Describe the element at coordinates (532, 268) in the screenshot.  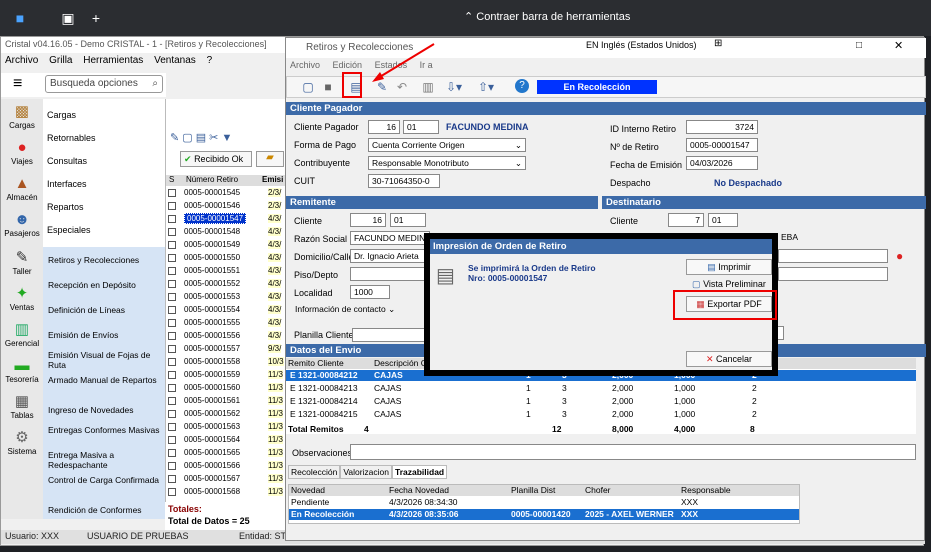
I see `dialog-msg1: Se imprimirá la Orden de Retiro` at that location.